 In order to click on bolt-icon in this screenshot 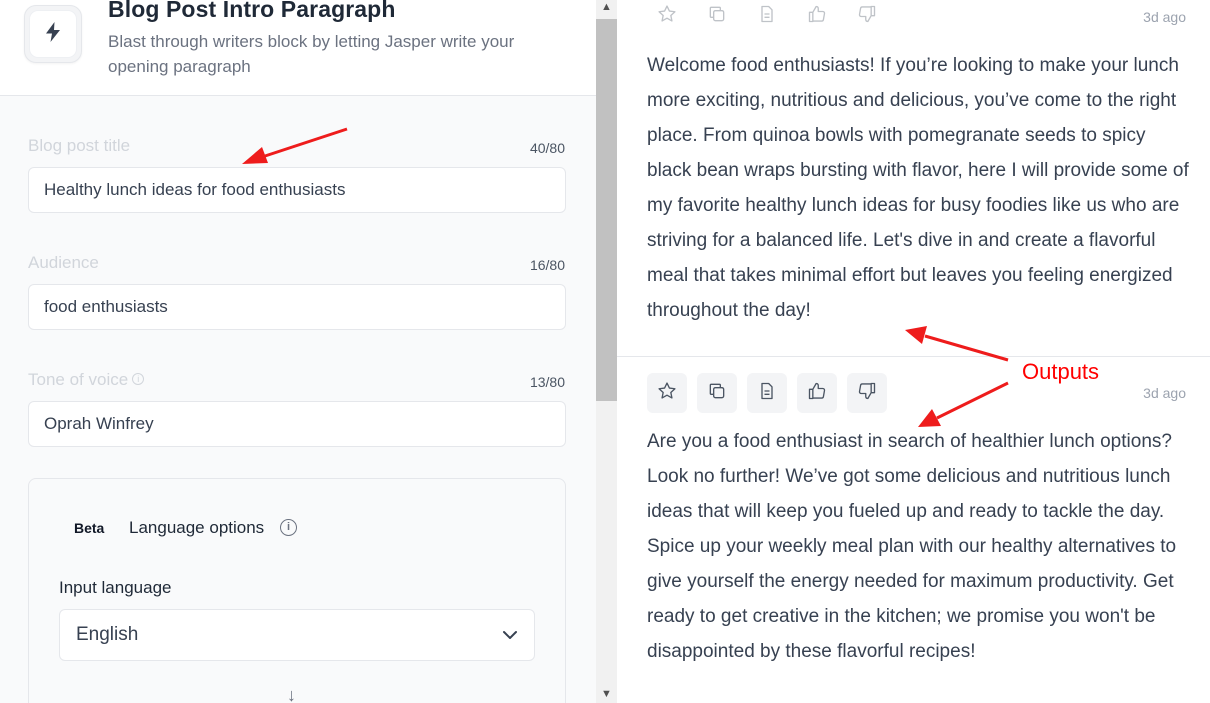, I will do `click(53, 34)`.